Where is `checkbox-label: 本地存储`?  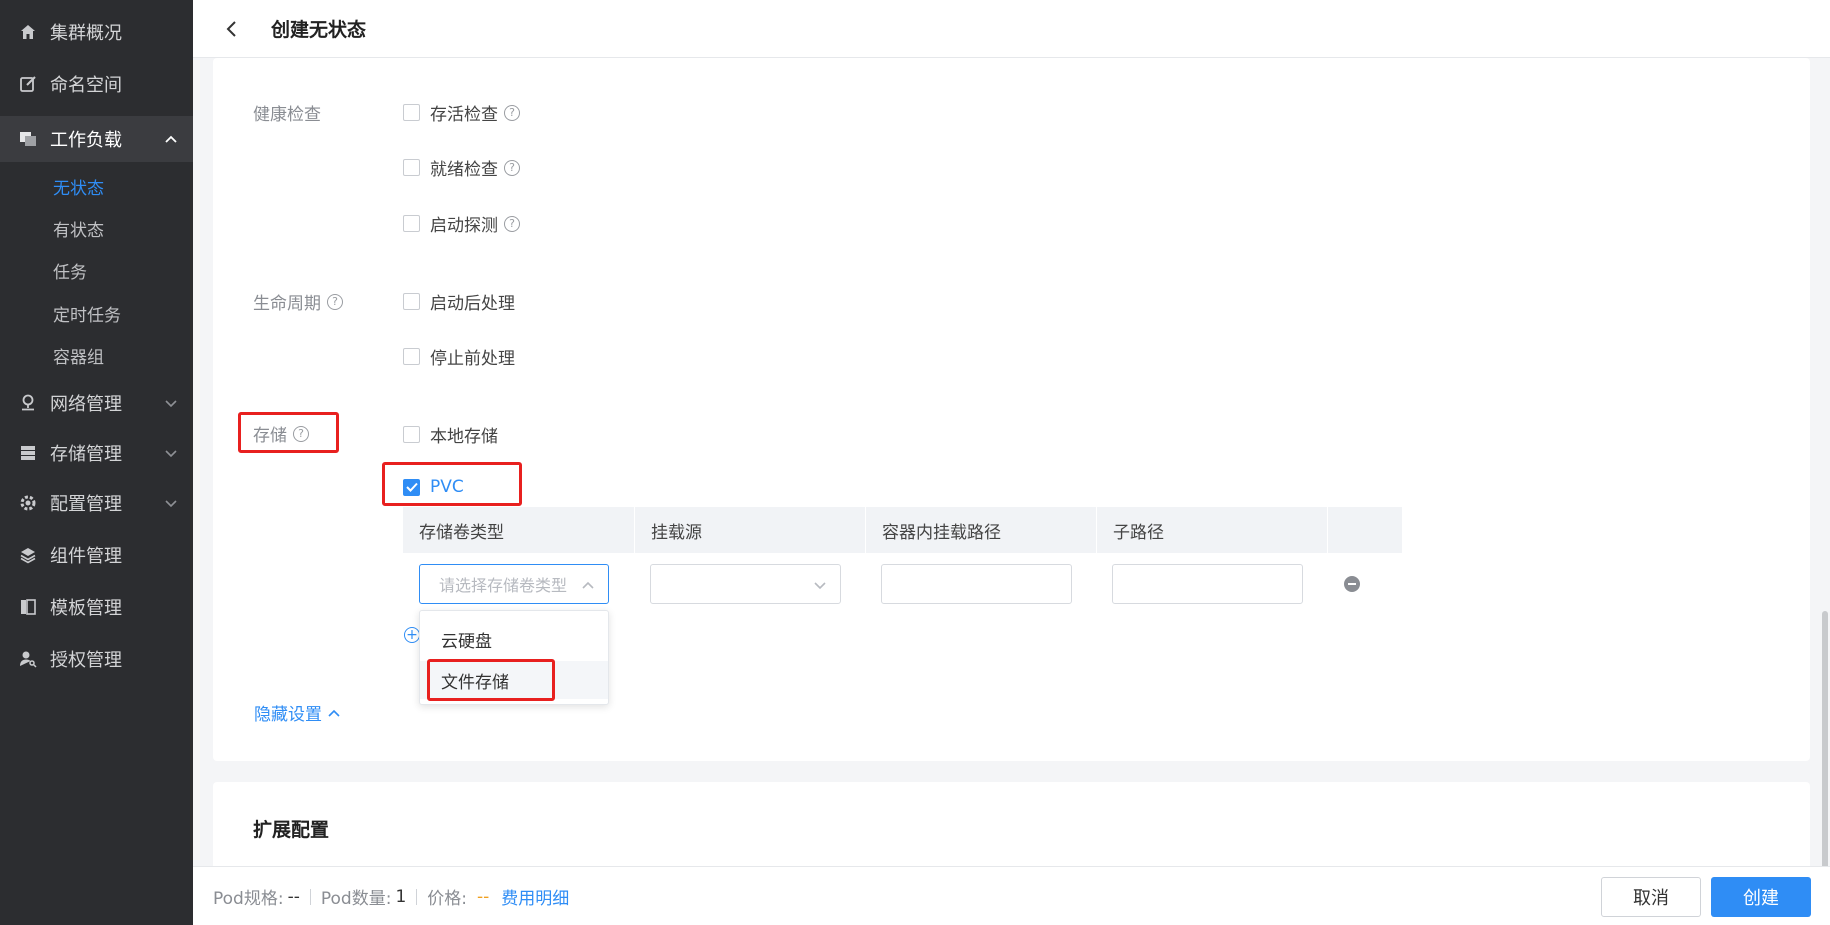
checkbox-label: 本地存储 is located at coordinates (464, 437).